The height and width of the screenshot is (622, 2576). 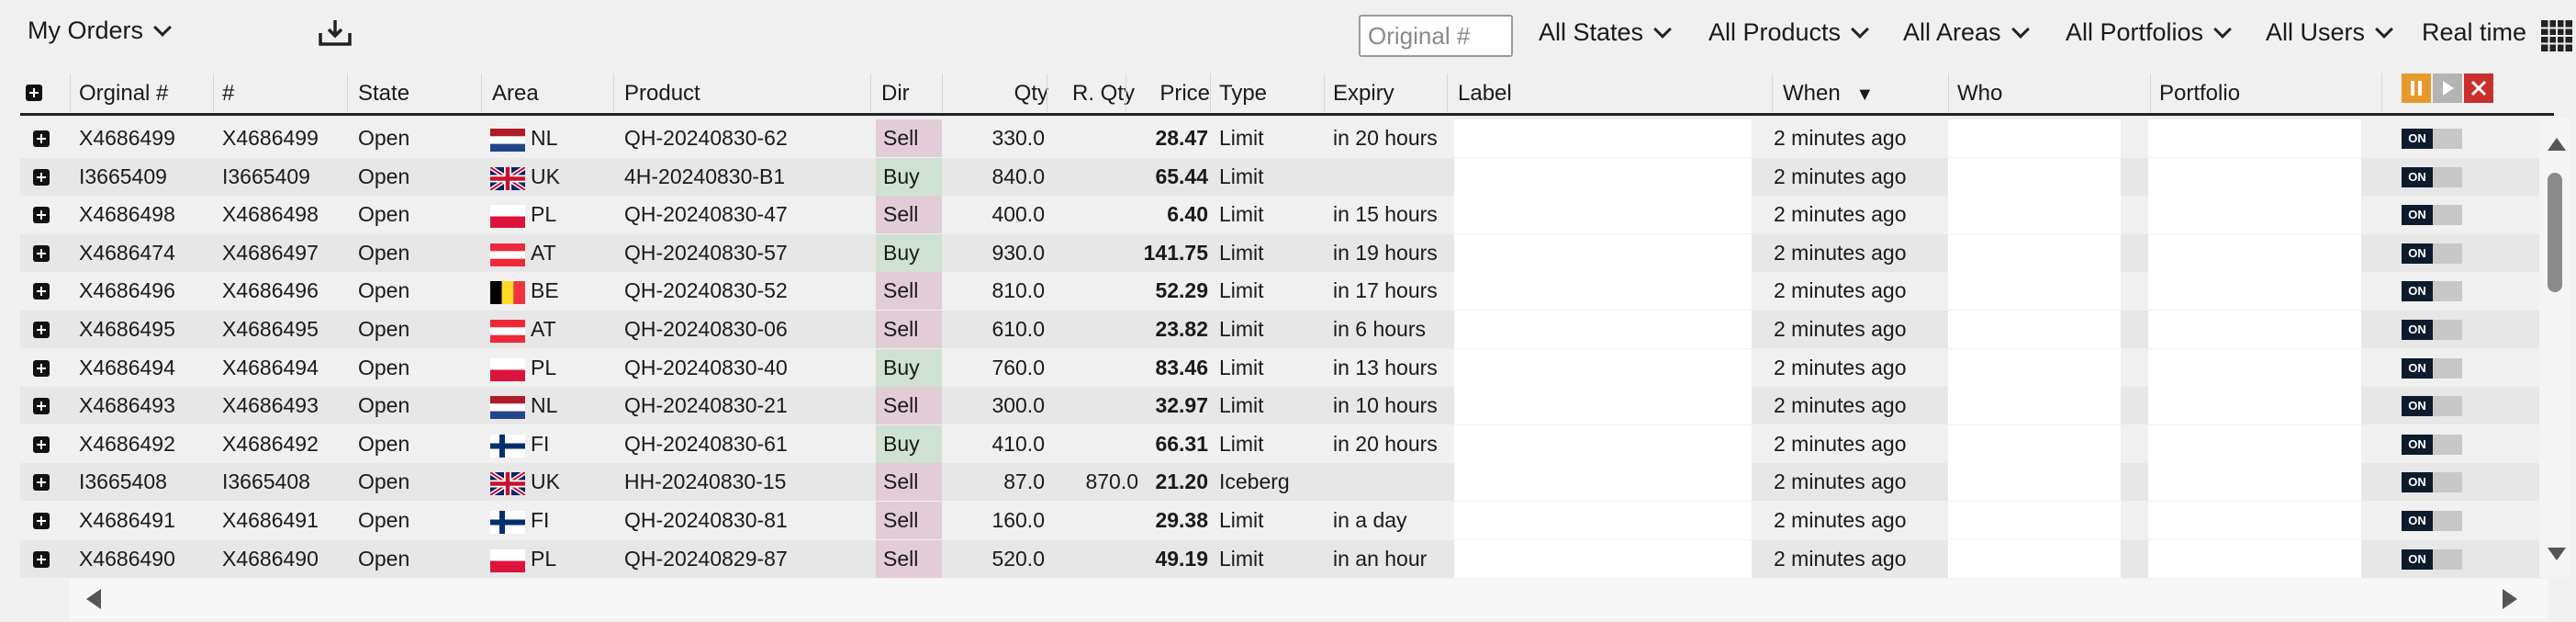 What do you see at coordinates (1788, 32) in the screenshot?
I see `products-filter-dropdown: All Products` at bounding box center [1788, 32].